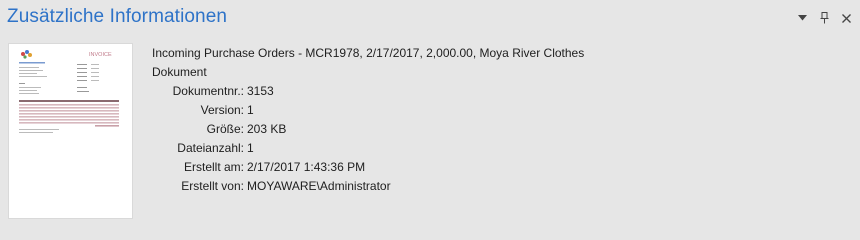 This screenshot has width=860, height=240. Describe the element at coordinates (225, 129) in the screenshot. I see `property-label: Größe:` at that location.